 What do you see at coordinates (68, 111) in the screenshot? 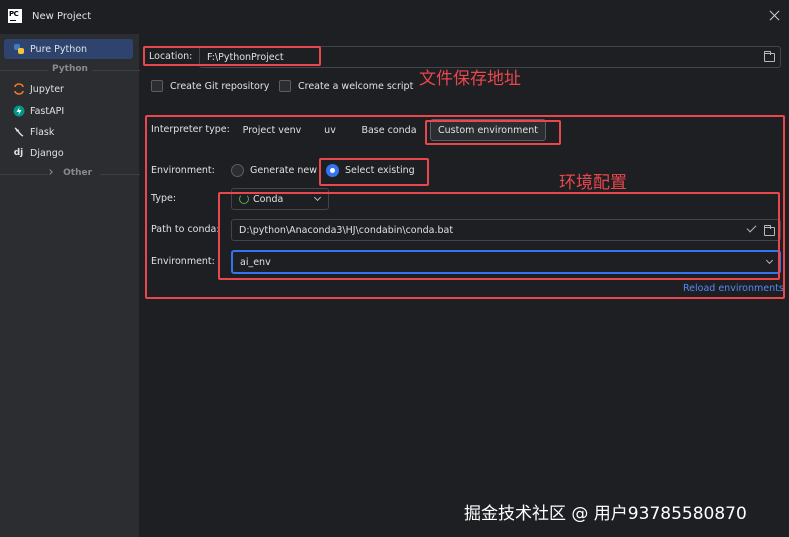
I see `sidebar-item-fastapi: FastAPI` at bounding box center [68, 111].